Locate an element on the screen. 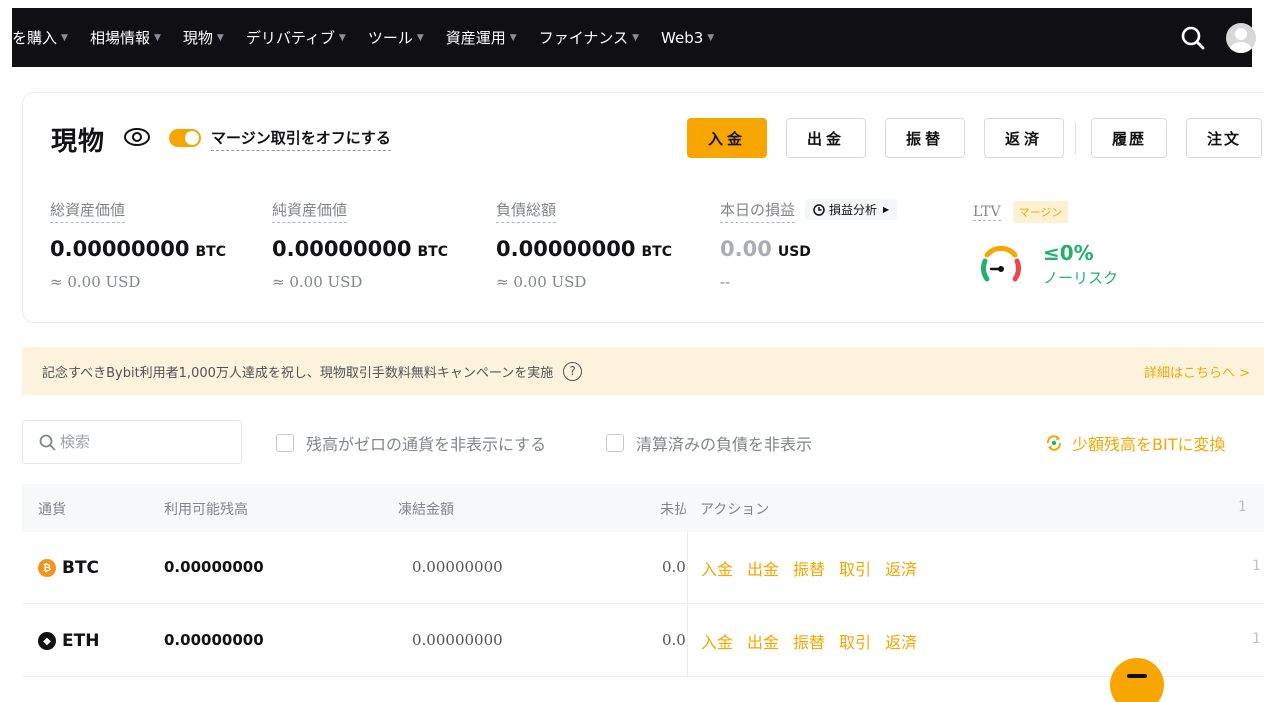  nav-item-earn: 資産運用 ▼ is located at coordinates (481, 37).